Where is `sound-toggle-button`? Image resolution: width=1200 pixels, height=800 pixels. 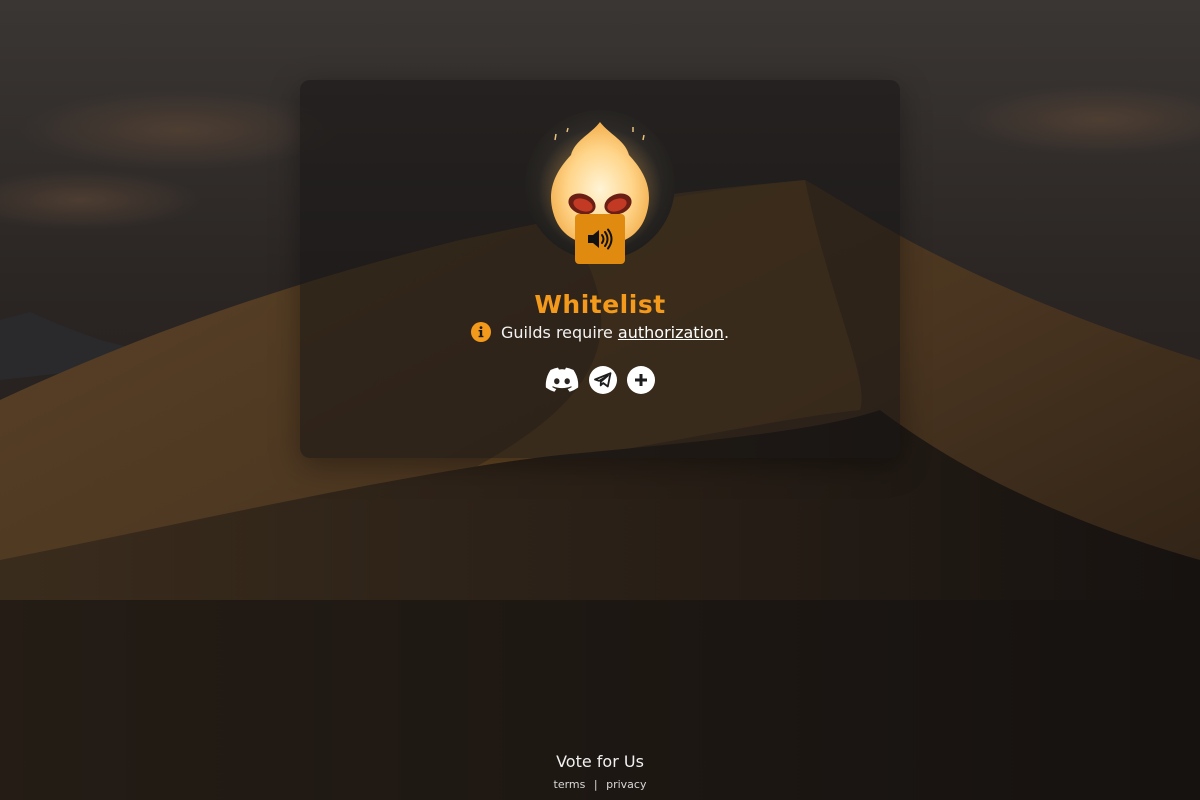 sound-toggle-button is located at coordinates (600, 239).